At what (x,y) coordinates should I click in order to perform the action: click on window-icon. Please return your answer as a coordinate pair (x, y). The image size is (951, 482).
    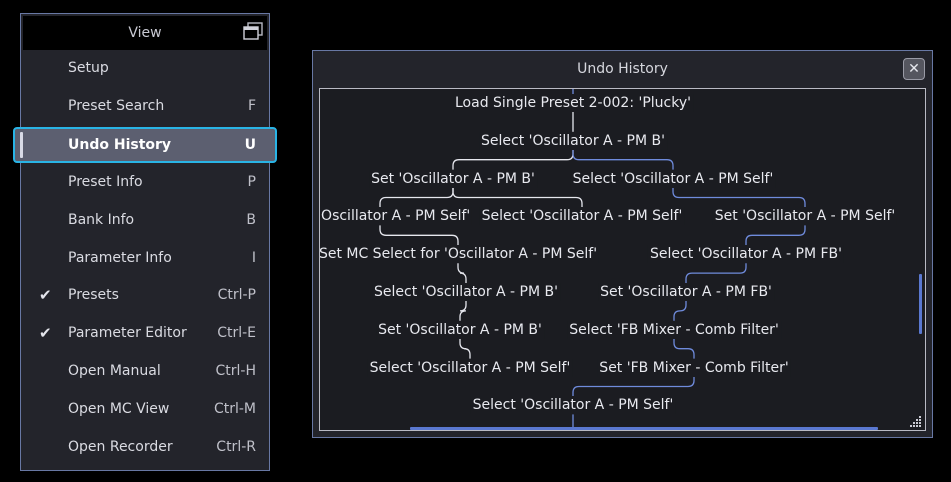
    Looking at the image, I should click on (253, 31).